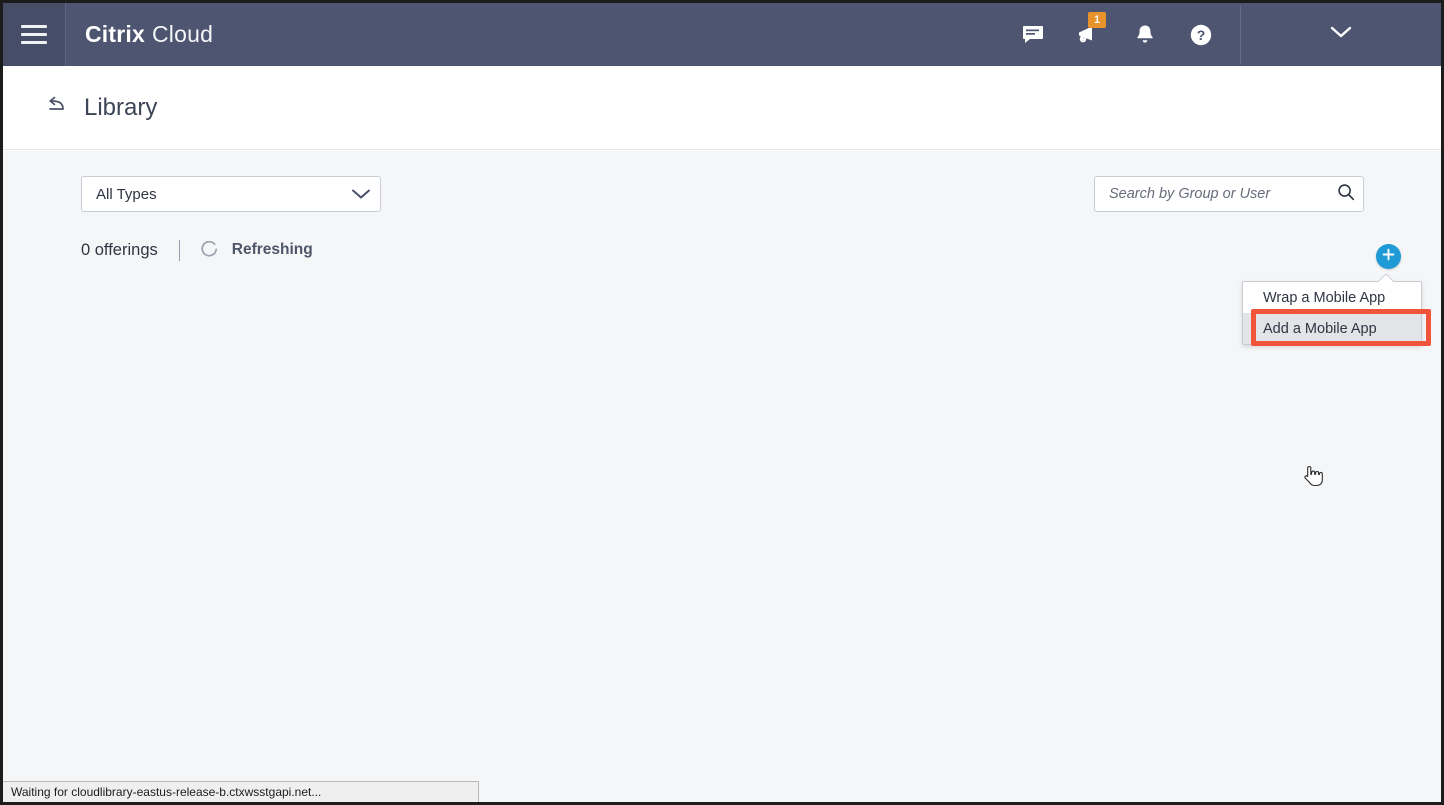 This screenshot has width=1444, height=805. Describe the element at coordinates (722, 194) in the screenshot. I see `filter-toolbar: All Types` at that location.